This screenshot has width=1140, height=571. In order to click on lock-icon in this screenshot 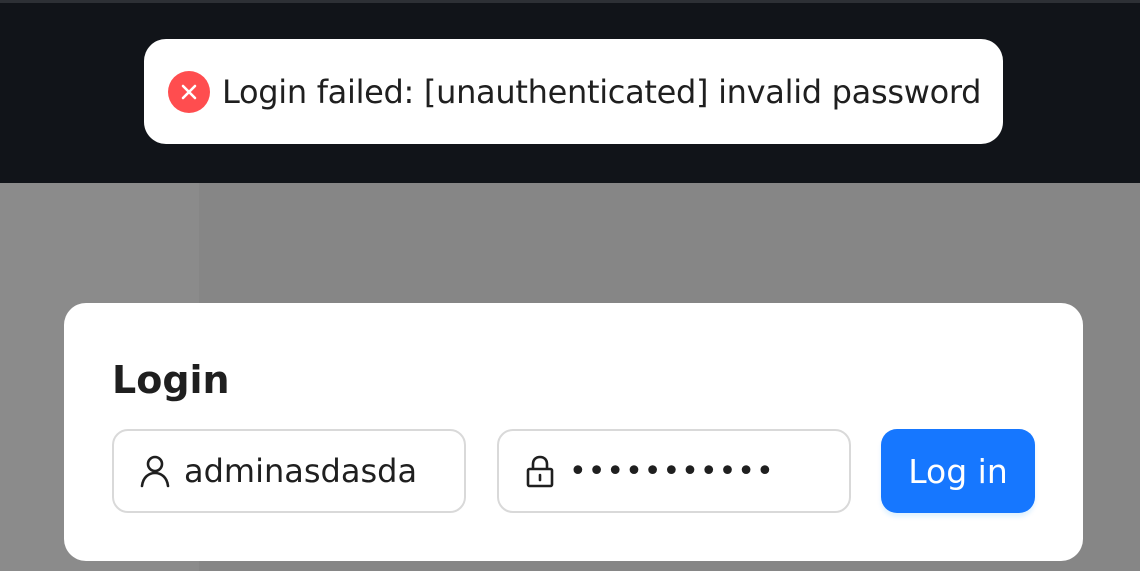, I will do `click(540, 471)`.